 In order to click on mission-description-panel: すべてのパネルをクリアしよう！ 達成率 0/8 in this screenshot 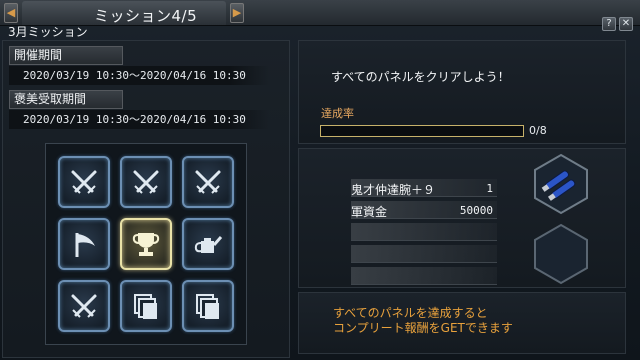, I will do `click(462, 92)`.